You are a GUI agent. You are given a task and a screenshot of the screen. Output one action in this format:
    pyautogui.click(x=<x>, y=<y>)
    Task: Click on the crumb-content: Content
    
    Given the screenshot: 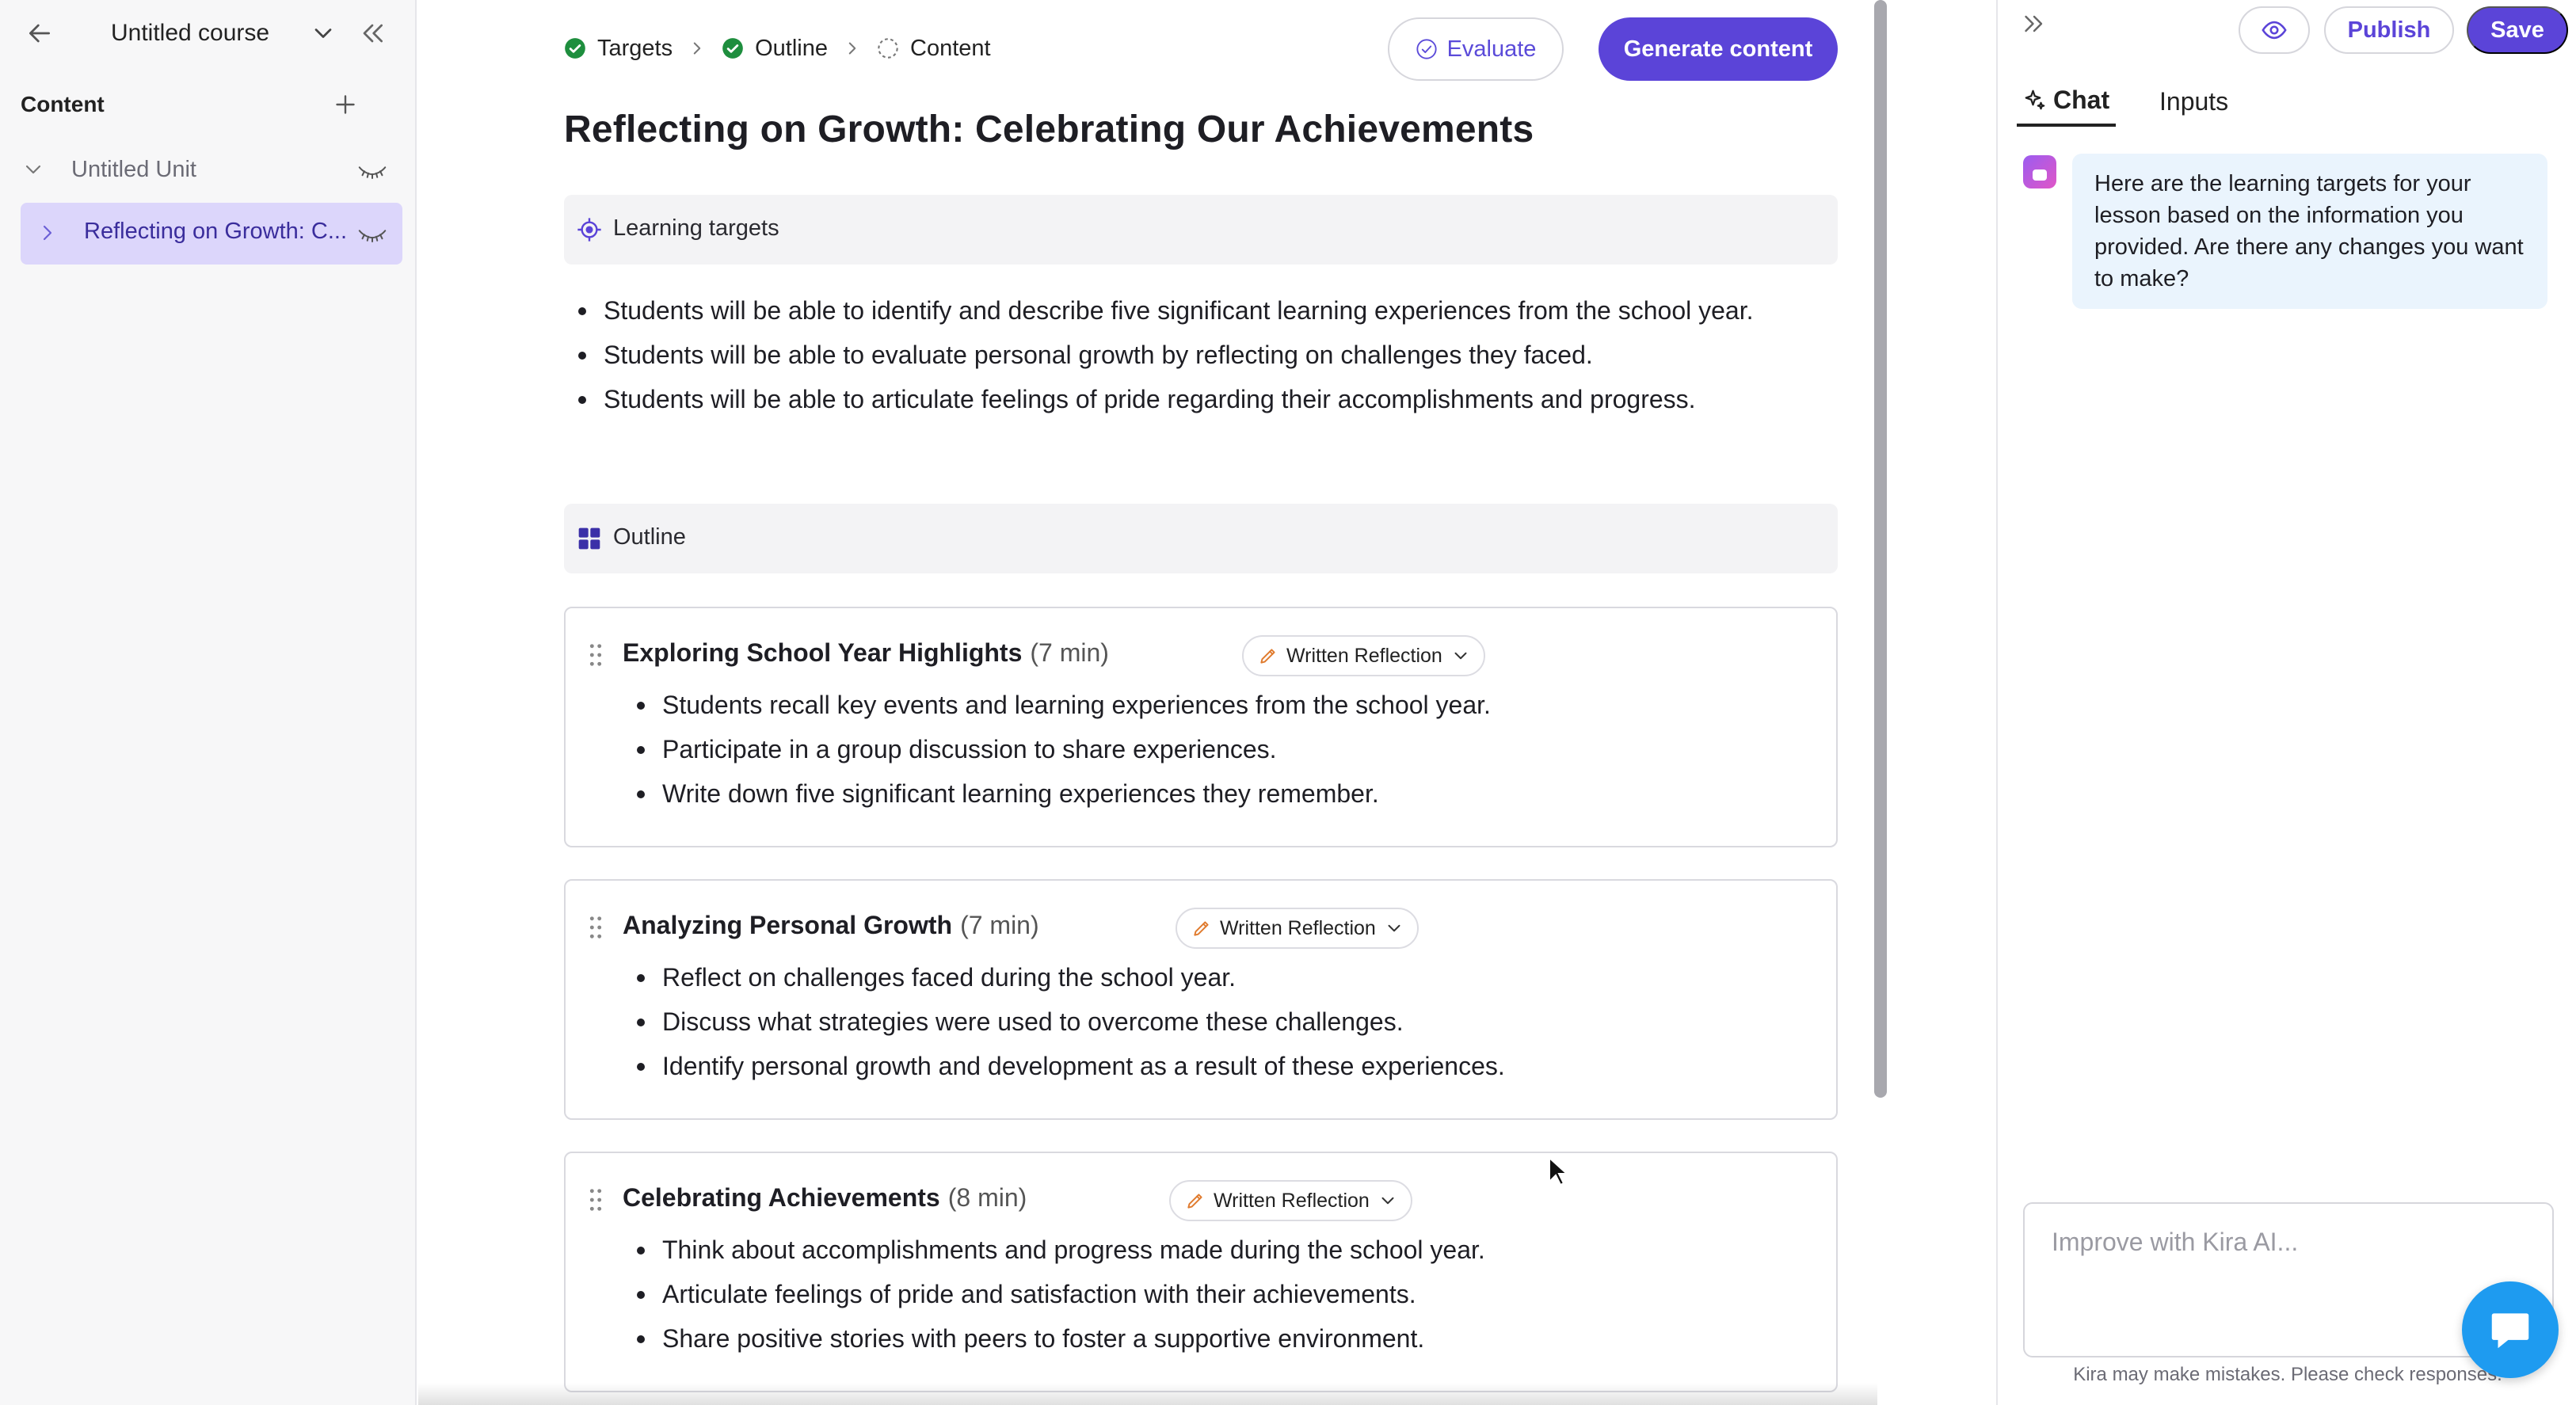 What is the action you would take?
    pyautogui.click(x=934, y=49)
    